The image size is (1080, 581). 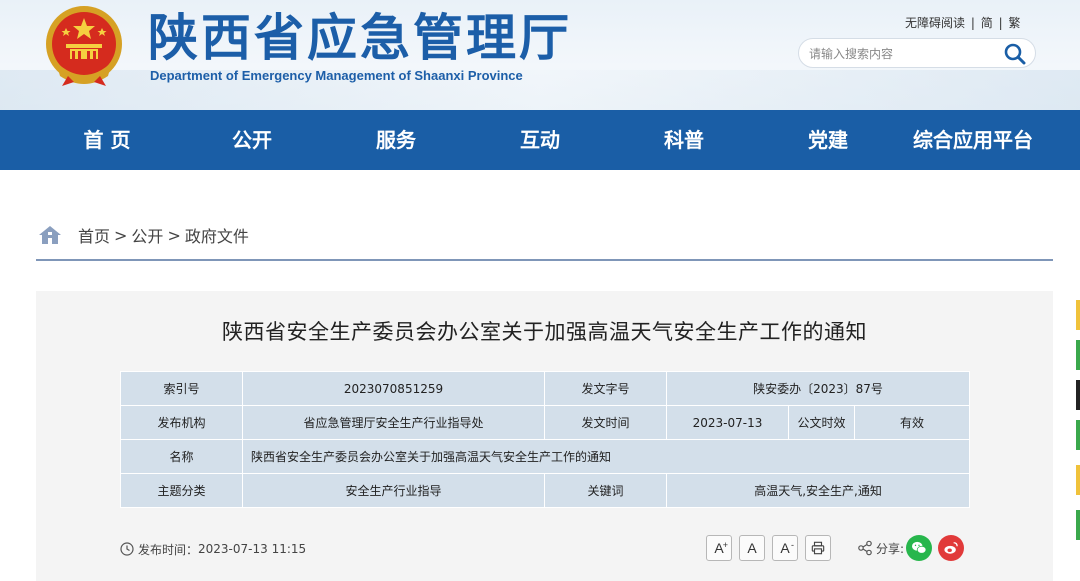 I want to click on keywords-value: 高温天气,安全生产,通知, so click(x=818, y=490).